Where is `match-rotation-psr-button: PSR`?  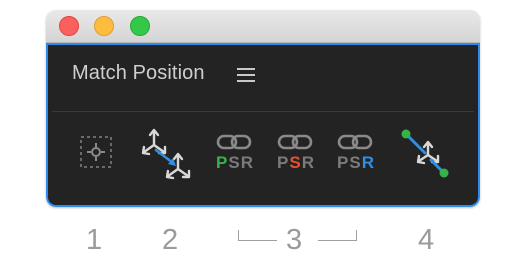 match-rotation-psr-button: PSR is located at coordinates (358, 154).